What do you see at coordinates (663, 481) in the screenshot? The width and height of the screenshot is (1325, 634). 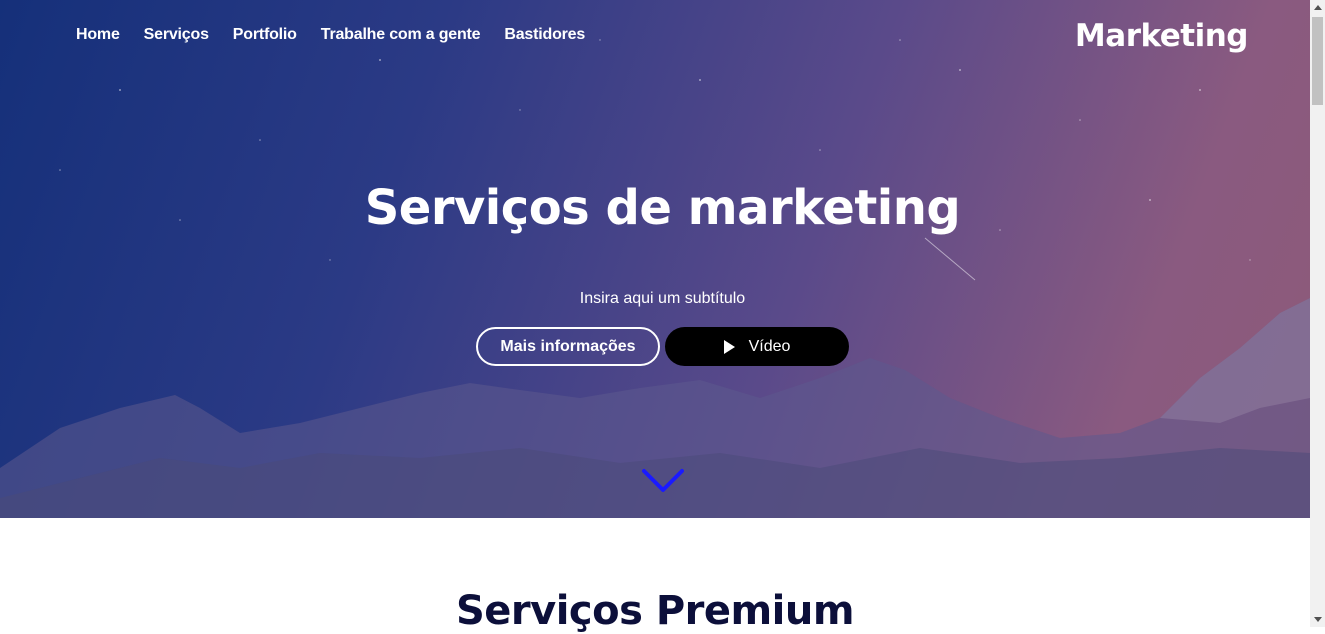 I see `chevron-down-icon` at bounding box center [663, 481].